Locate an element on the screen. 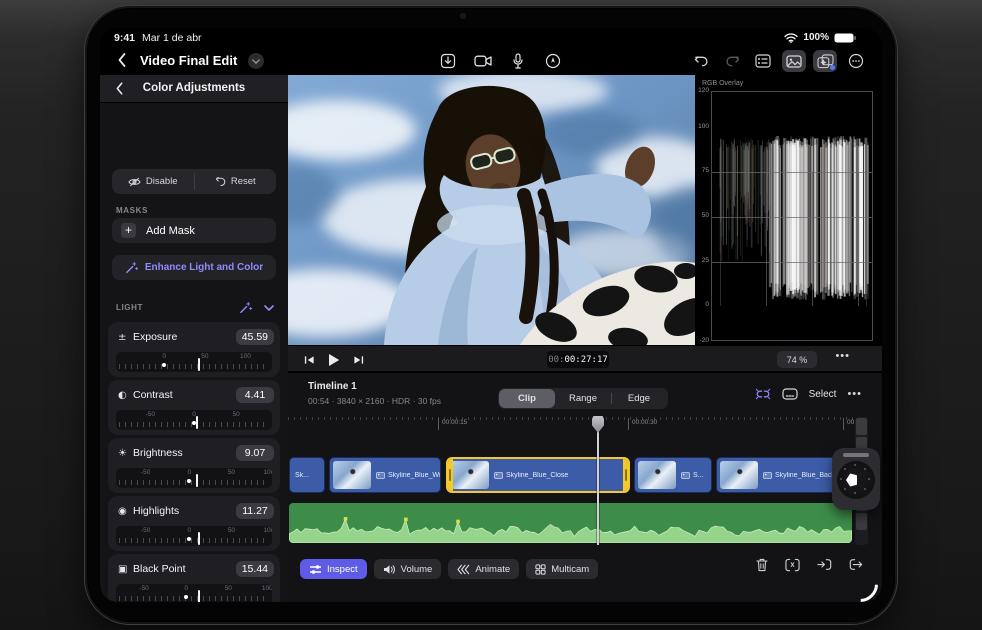 The height and width of the screenshot is (630, 982). back-chevron-icon is located at coordinates (122, 60).